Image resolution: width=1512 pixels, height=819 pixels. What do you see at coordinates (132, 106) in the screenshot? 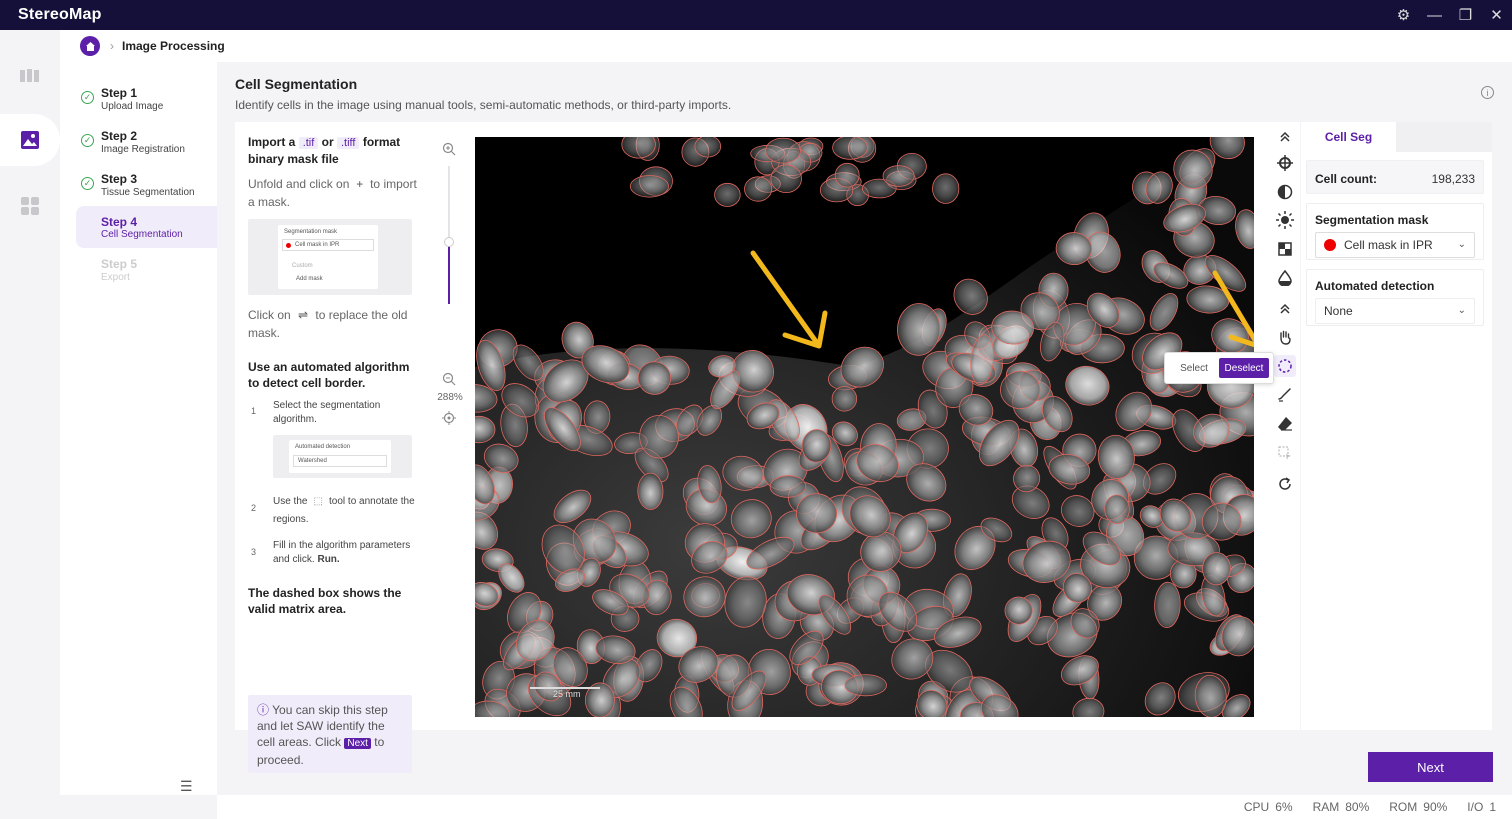
I see `step-subtitle: Upload Image` at bounding box center [132, 106].